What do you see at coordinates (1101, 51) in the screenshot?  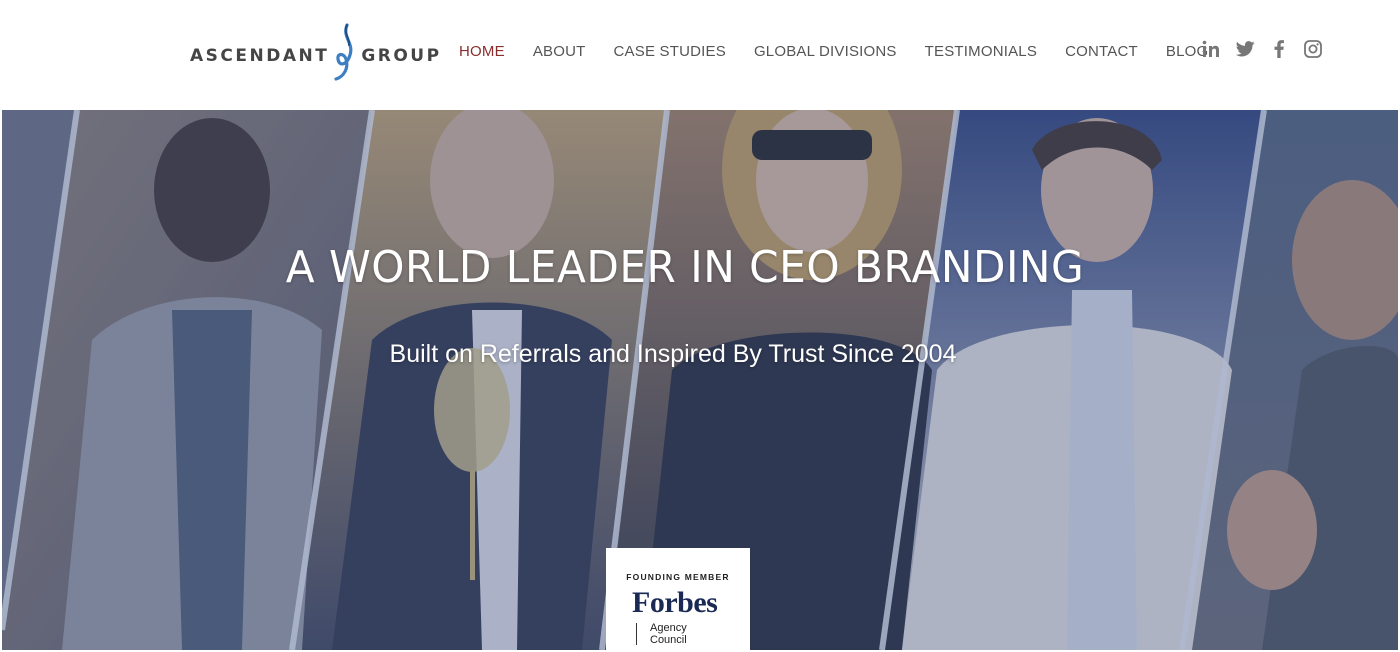 I see `nav-contact: CONTACT` at bounding box center [1101, 51].